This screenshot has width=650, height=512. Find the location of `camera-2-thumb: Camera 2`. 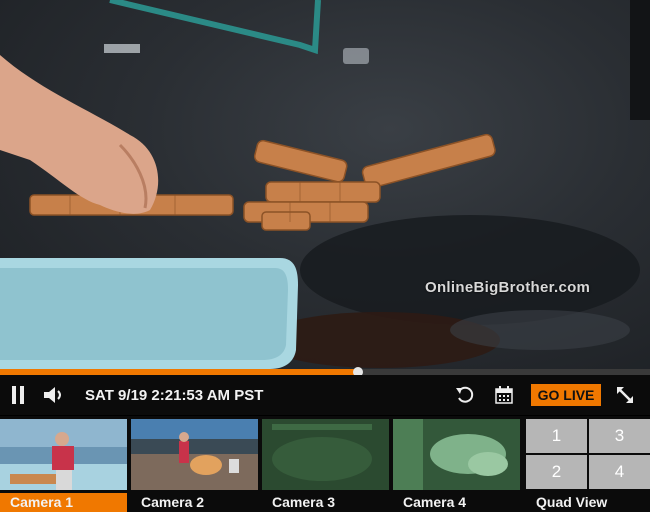

camera-2-thumb: Camera 2 is located at coordinates (194, 465).